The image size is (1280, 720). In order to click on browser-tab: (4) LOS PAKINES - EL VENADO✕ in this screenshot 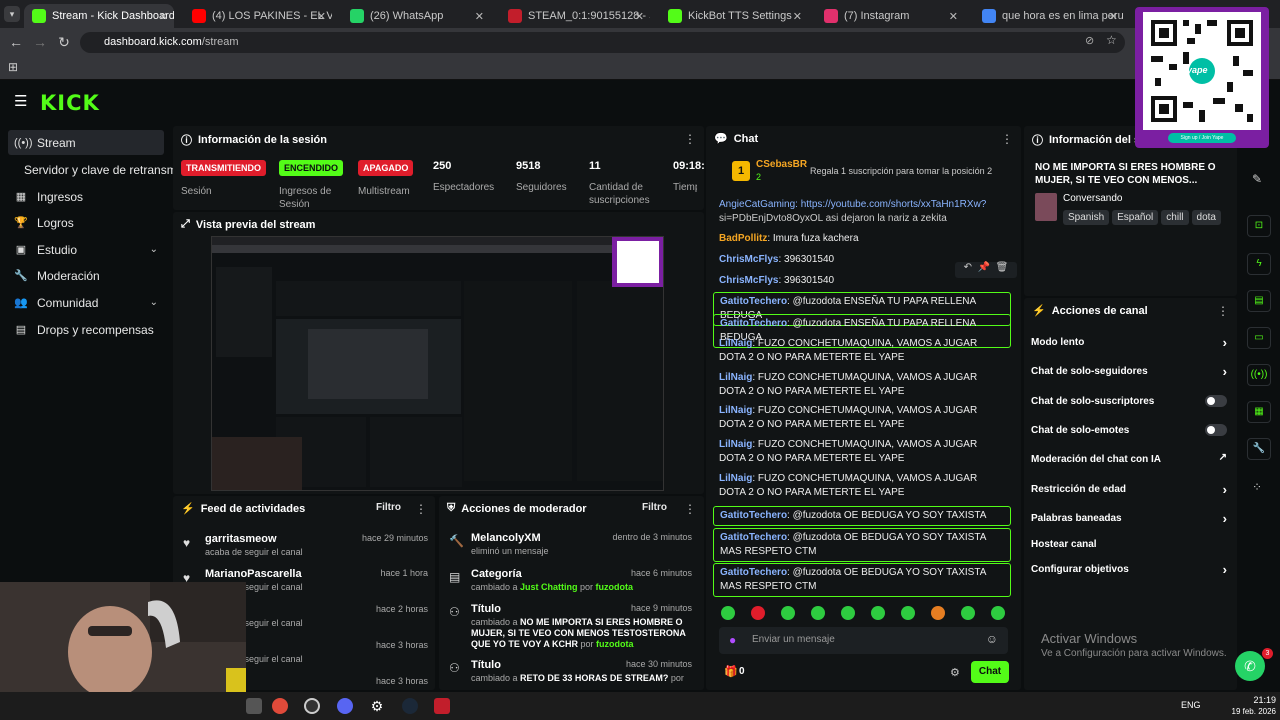, I will do `click(258, 16)`.